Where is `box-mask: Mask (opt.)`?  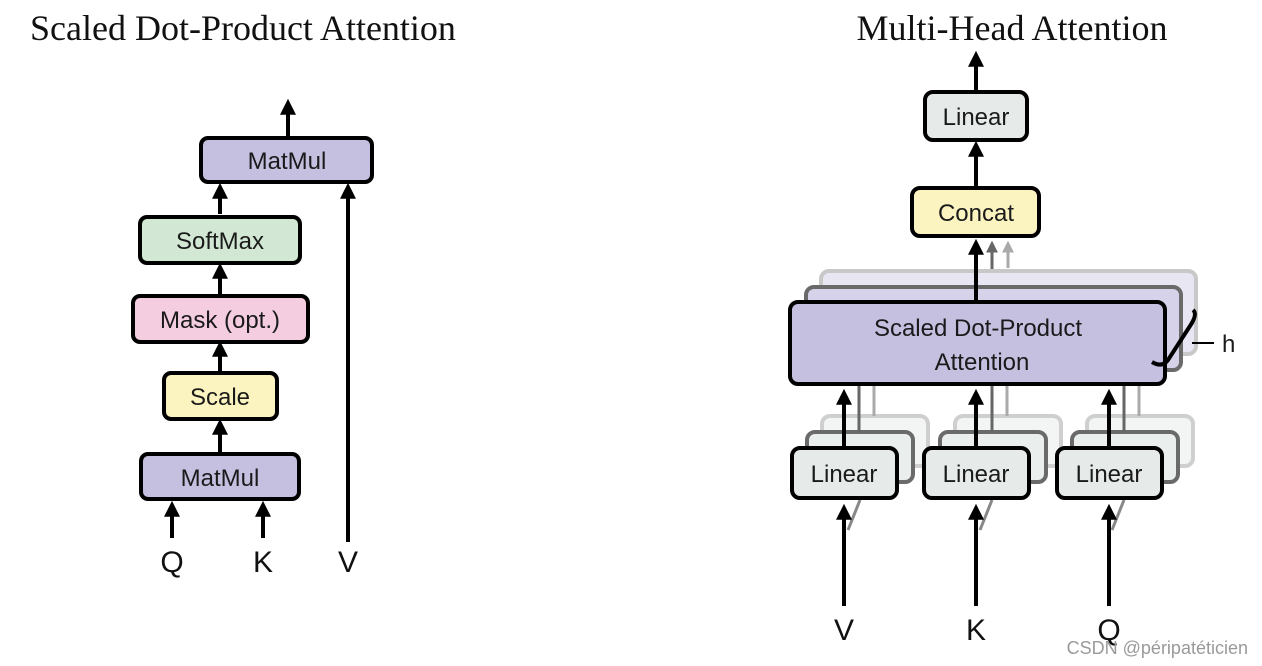
box-mask: Mask (opt.) is located at coordinates (220, 319).